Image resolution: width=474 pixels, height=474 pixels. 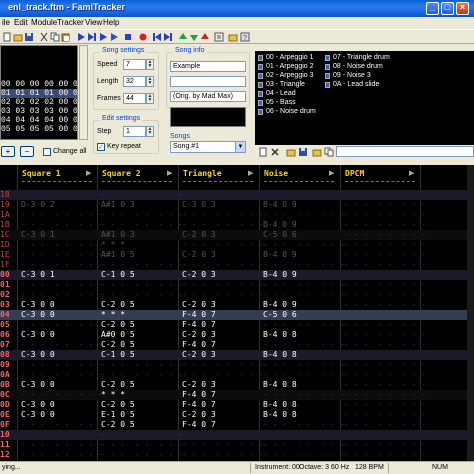 What do you see at coordinates (21, 22) in the screenshot?
I see `menu-edit: Edit` at bounding box center [21, 22].